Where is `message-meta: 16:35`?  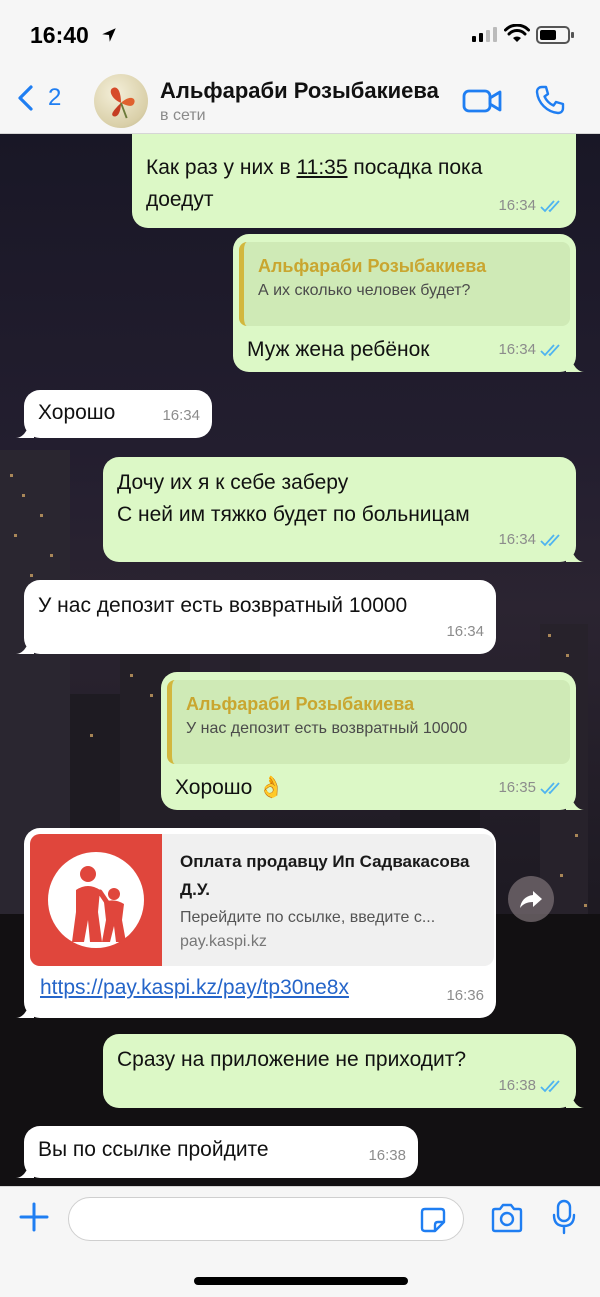
message-meta: 16:35 is located at coordinates (531, 788).